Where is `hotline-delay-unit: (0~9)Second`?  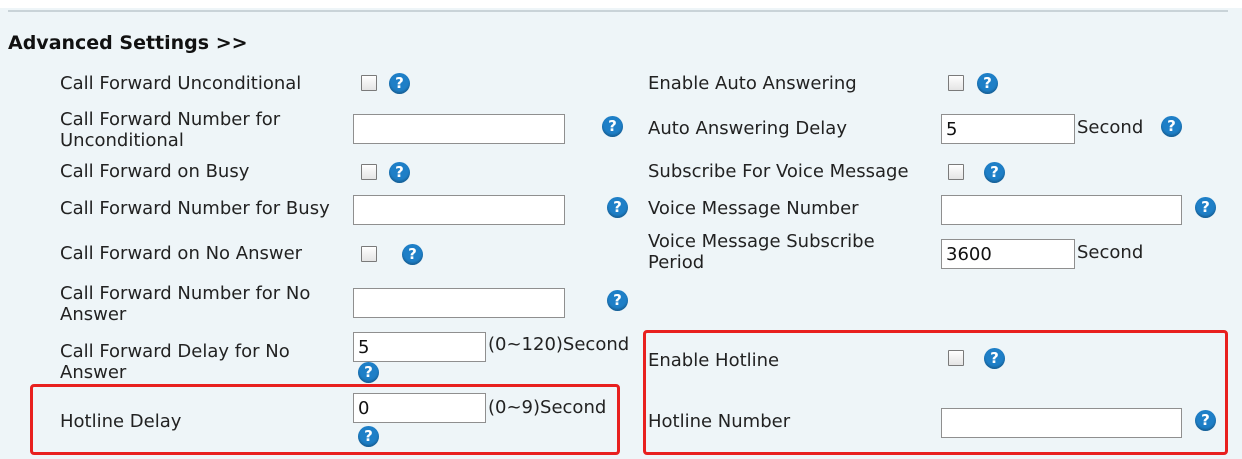
hotline-delay-unit: (0~9)Second is located at coordinates (547, 407).